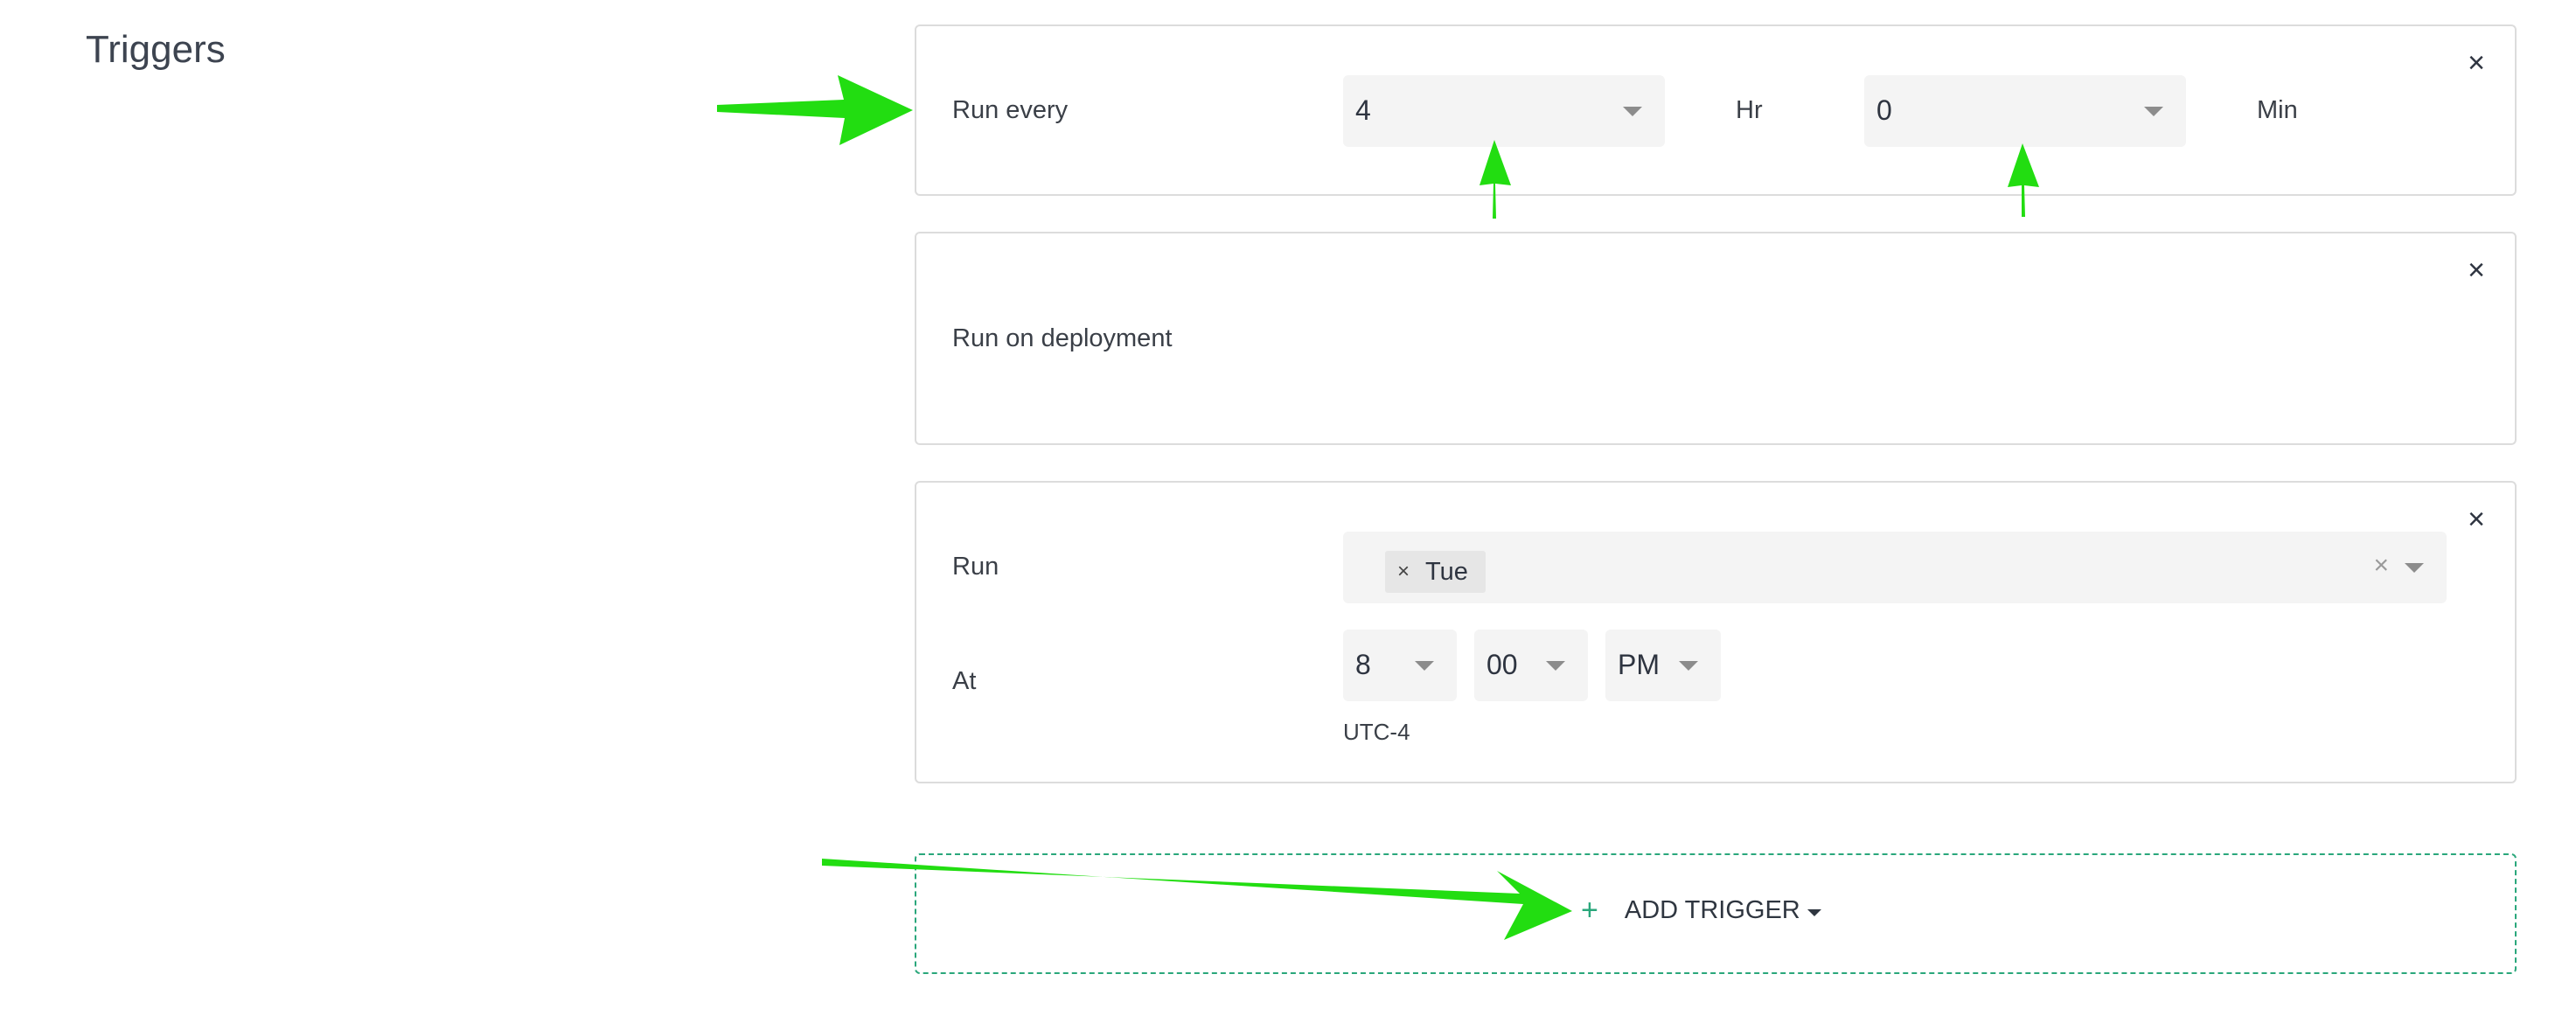 The height and width of the screenshot is (1016, 2576). Describe the element at coordinates (156, 49) in the screenshot. I see `section-title: Triggers` at that location.